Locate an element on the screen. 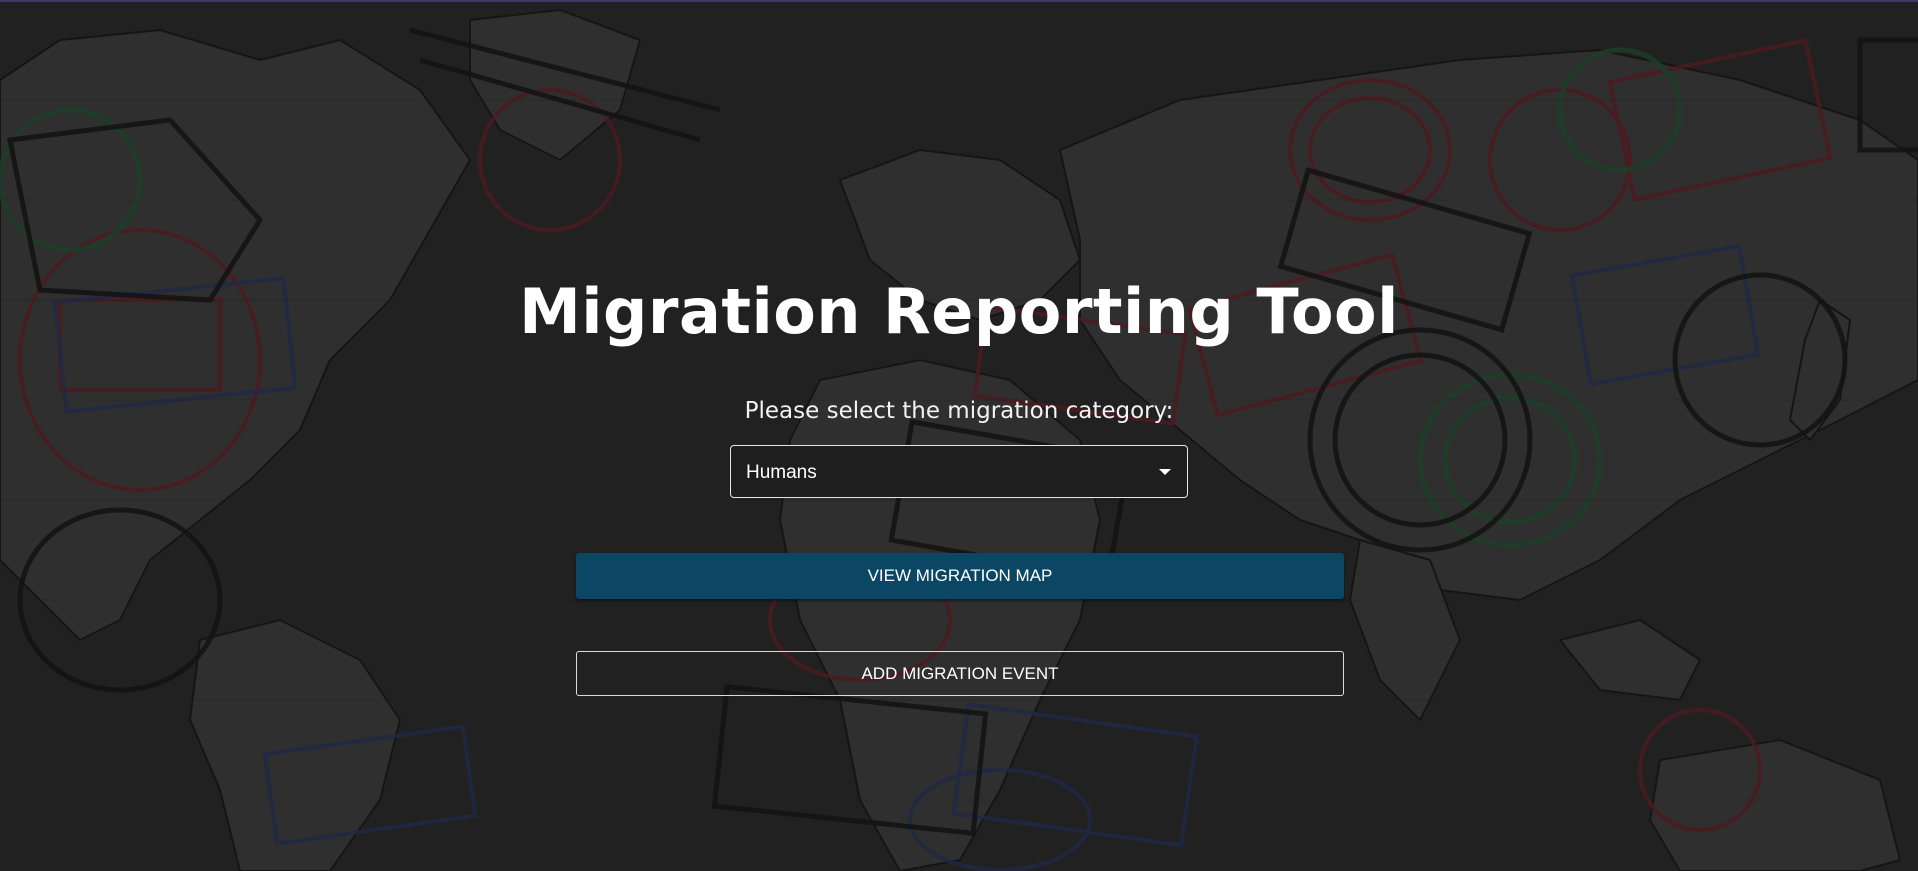 The image size is (1918, 871). page-title: Migration Reporting Tool is located at coordinates (959, 311).